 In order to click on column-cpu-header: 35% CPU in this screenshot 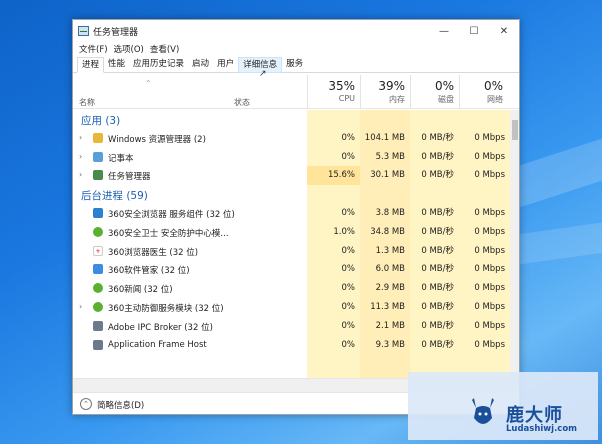, I will do `click(333, 92)`.